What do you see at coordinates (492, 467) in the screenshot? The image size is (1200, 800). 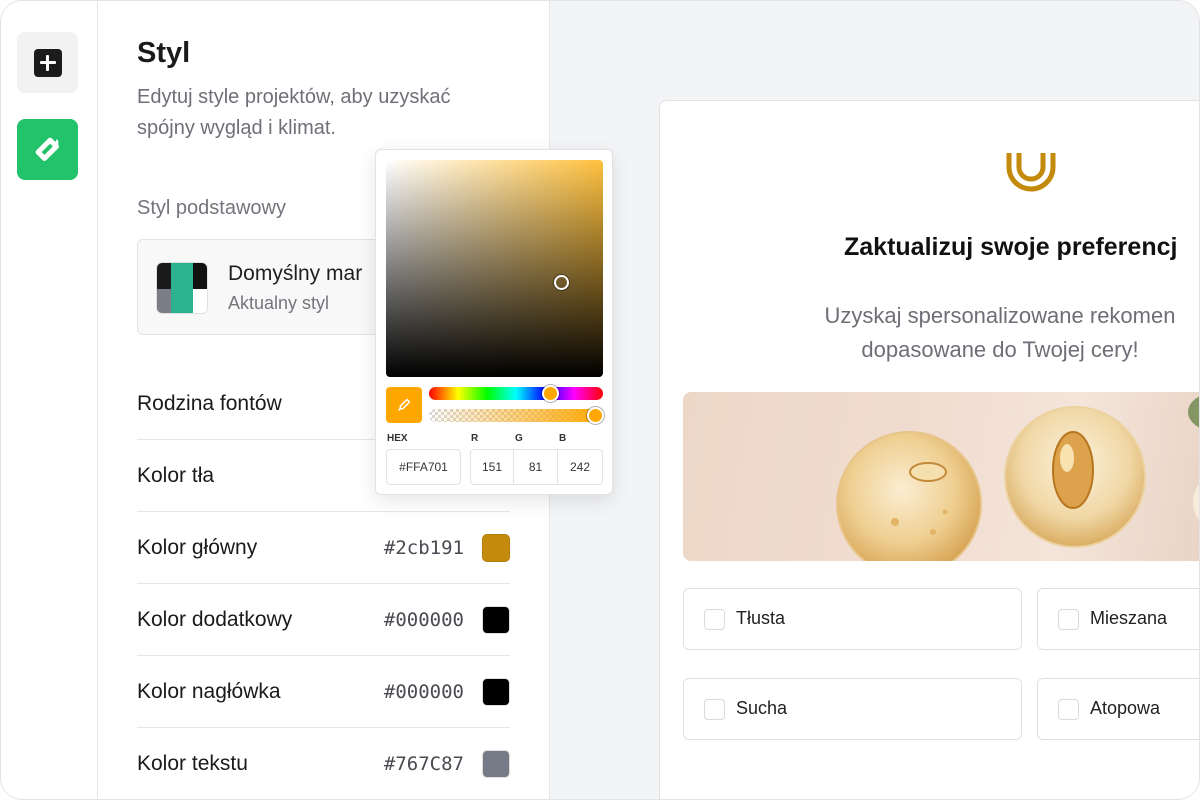 I see `r-input: 151` at bounding box center [492, 467].